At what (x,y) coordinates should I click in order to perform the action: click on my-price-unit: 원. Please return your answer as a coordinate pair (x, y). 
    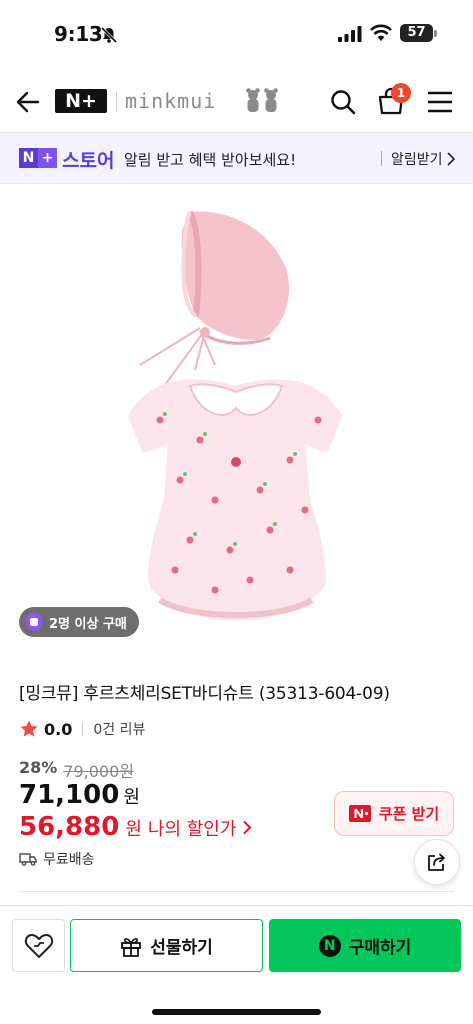
    Looking at the image, I should click on (133, 829).